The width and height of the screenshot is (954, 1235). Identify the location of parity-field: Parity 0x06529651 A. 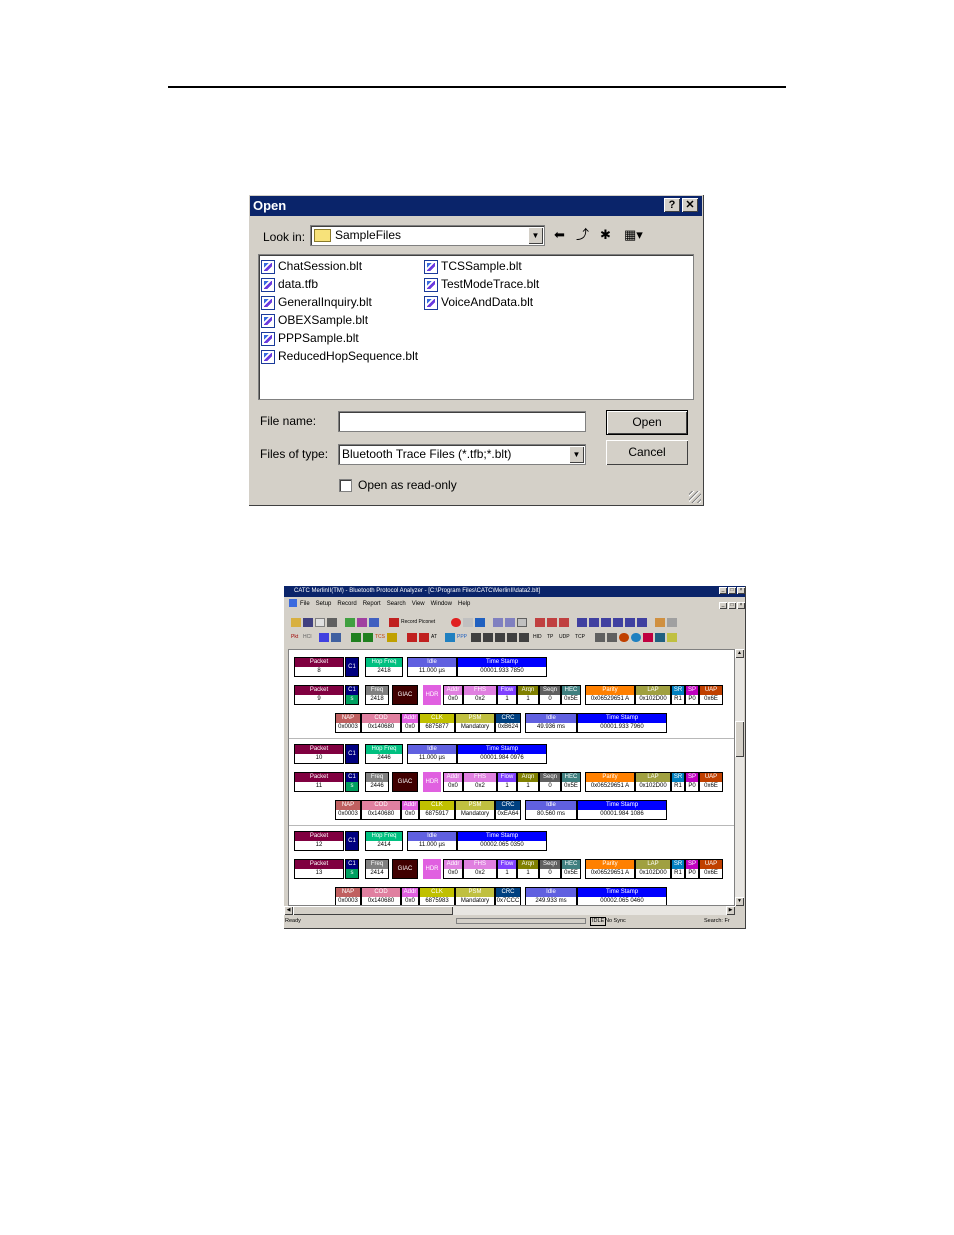
(610, 782).